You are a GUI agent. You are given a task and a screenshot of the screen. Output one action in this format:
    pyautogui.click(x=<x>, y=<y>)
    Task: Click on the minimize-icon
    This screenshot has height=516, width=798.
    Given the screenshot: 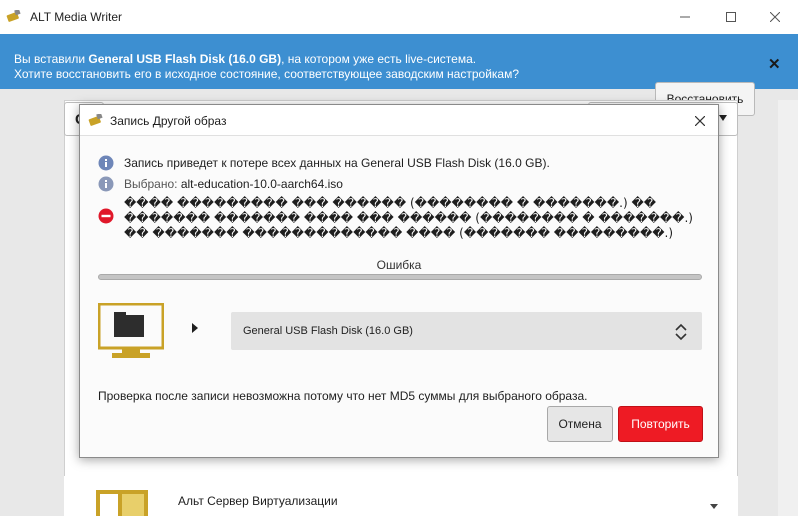 What is the action you would take?
    pyautogui.click(x=685, y=17)
    